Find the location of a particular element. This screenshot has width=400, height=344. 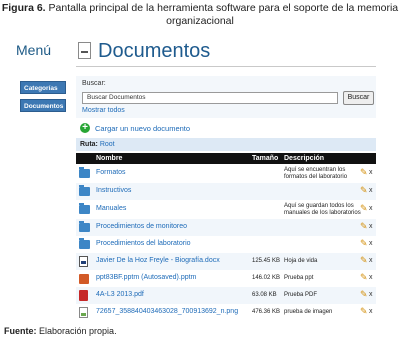

route-label: Ruta: is located at coordinates (89, 144).